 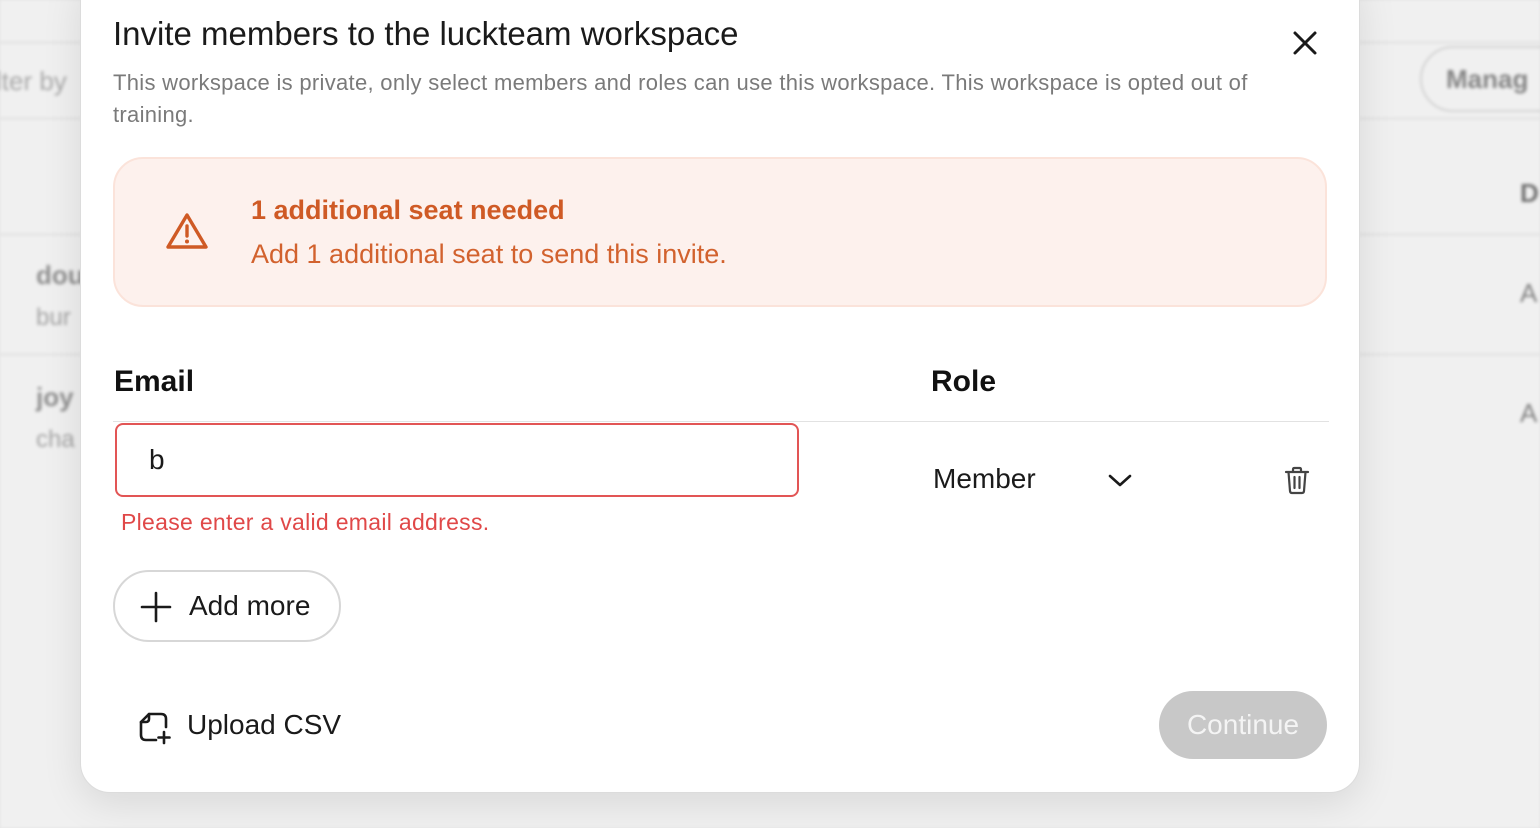 What do you see at coordinates (721, 421) in the screenshot?
I see `header-divider` at bounding box center [721, 421].